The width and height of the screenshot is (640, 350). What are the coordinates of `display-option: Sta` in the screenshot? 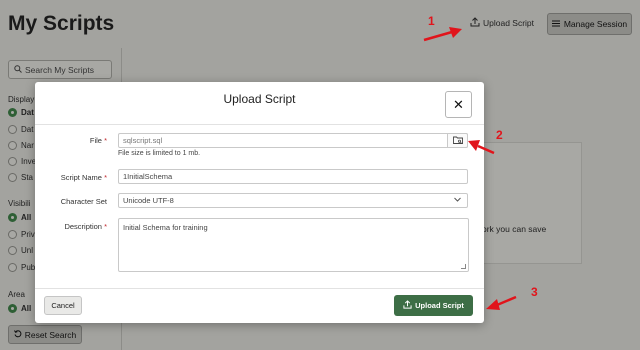 It's located at (20, 177).